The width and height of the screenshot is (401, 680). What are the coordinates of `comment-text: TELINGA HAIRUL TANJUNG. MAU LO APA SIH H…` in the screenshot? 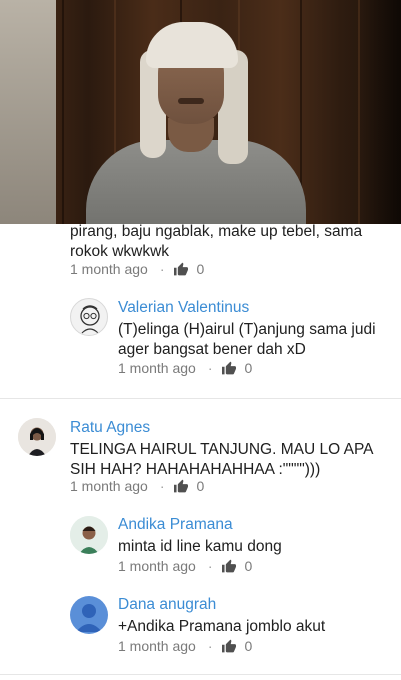 It's located at (221, 459).